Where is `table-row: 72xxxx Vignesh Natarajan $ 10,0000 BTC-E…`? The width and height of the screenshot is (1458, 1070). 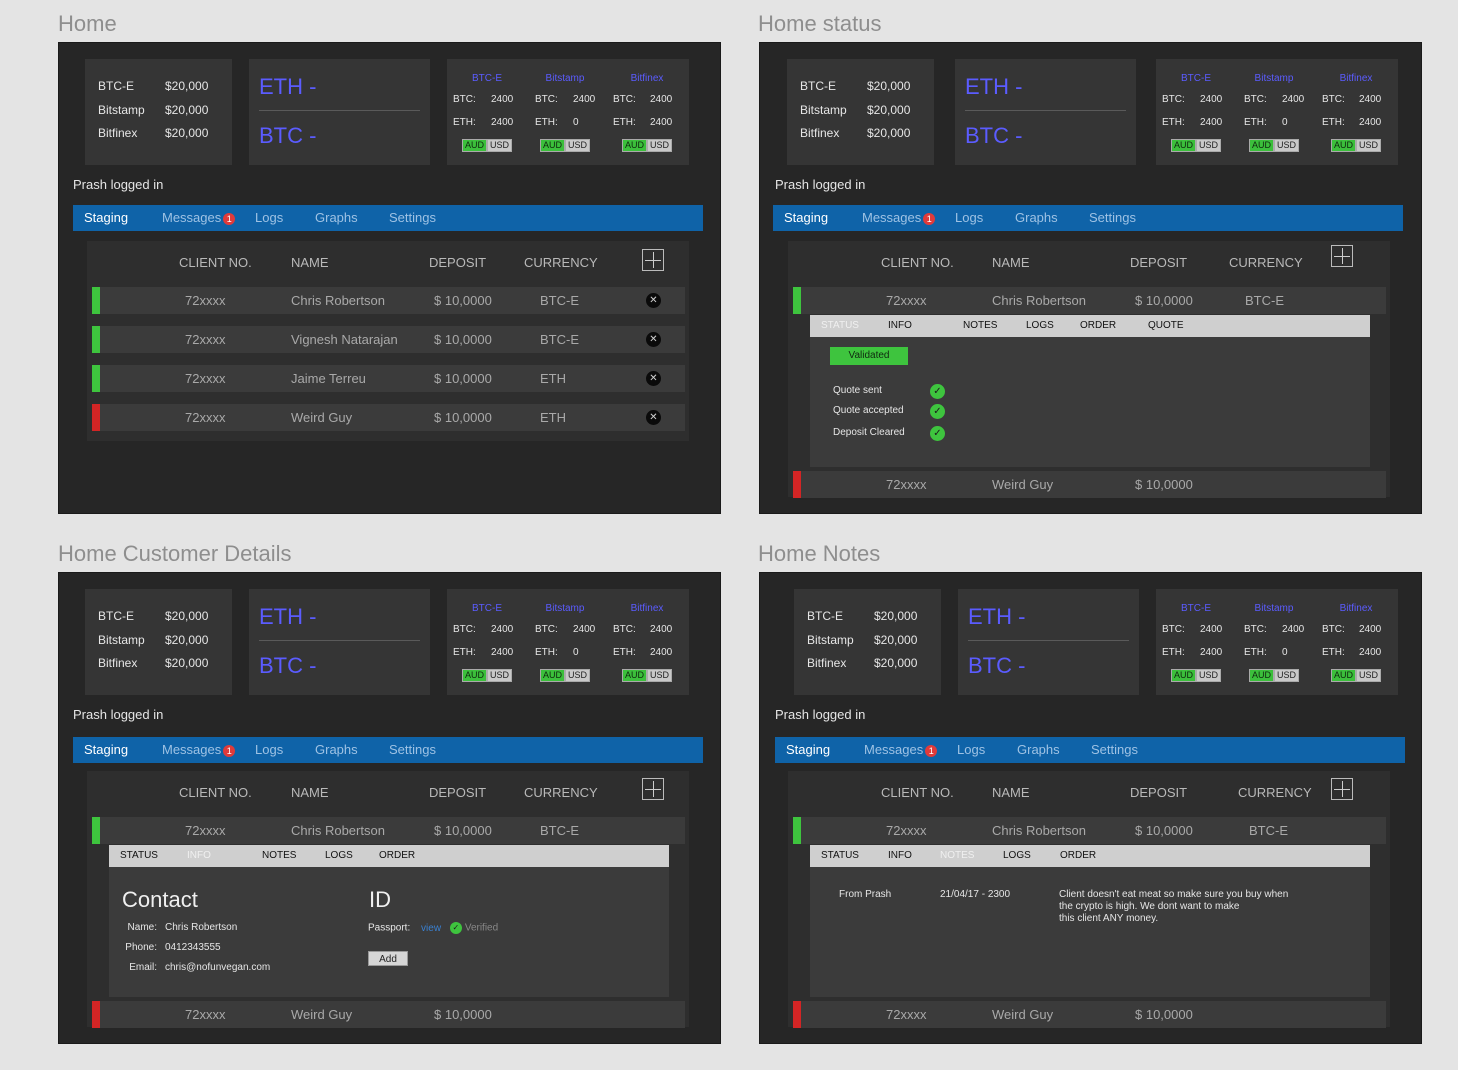 table-row: 72xxxx Vignesh Natarajan $ 10,0000 BTC-E… is located at coordinates (388, 339).